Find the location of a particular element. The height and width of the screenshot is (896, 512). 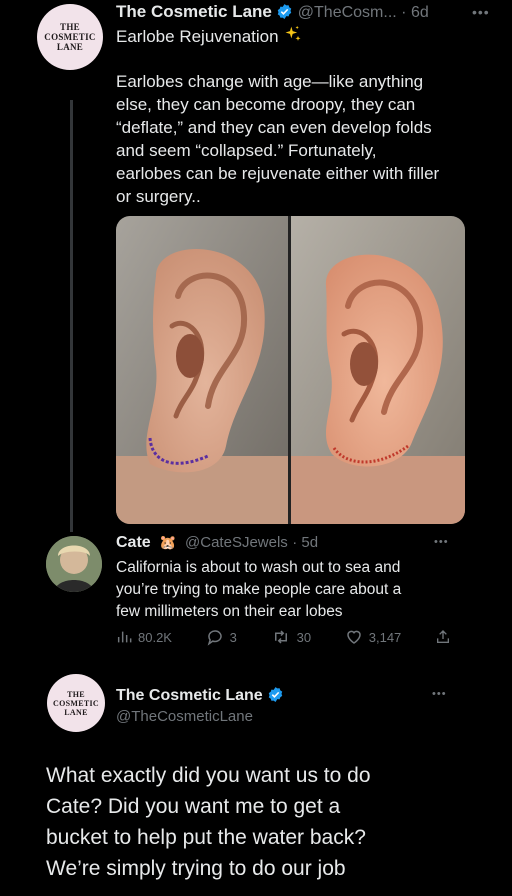

tweet-body-line: What exactly did you want us to do is located at coordinates (208, 775).